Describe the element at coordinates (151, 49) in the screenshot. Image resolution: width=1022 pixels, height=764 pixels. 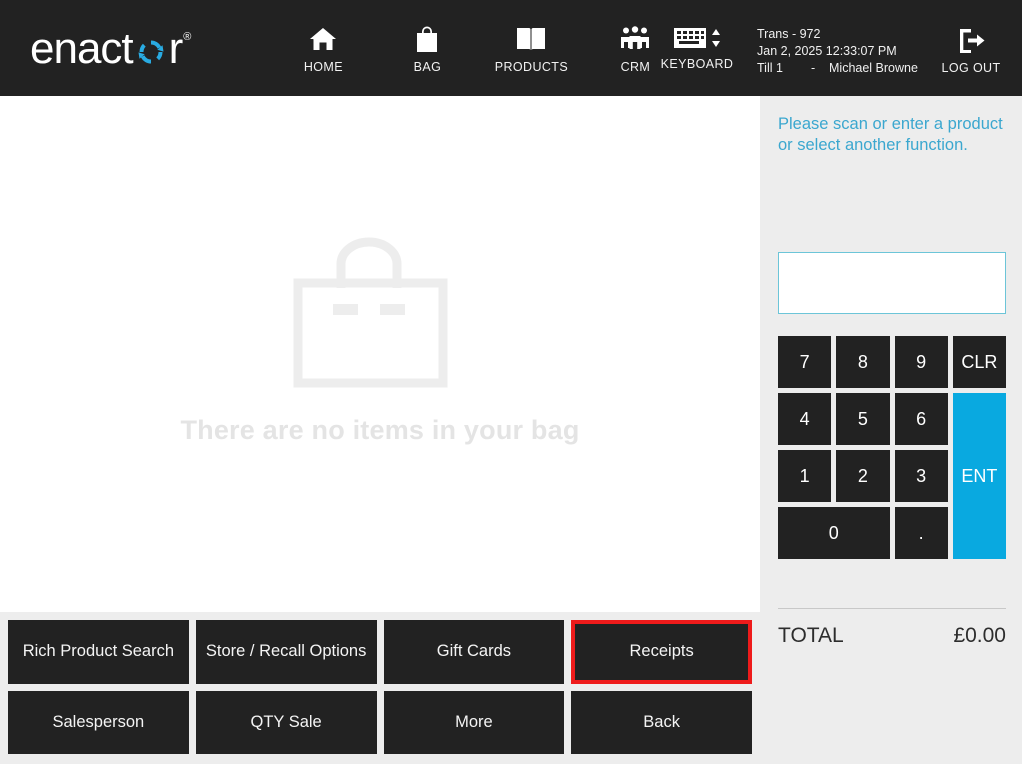
I see `circular-arrows-icon` at that location.